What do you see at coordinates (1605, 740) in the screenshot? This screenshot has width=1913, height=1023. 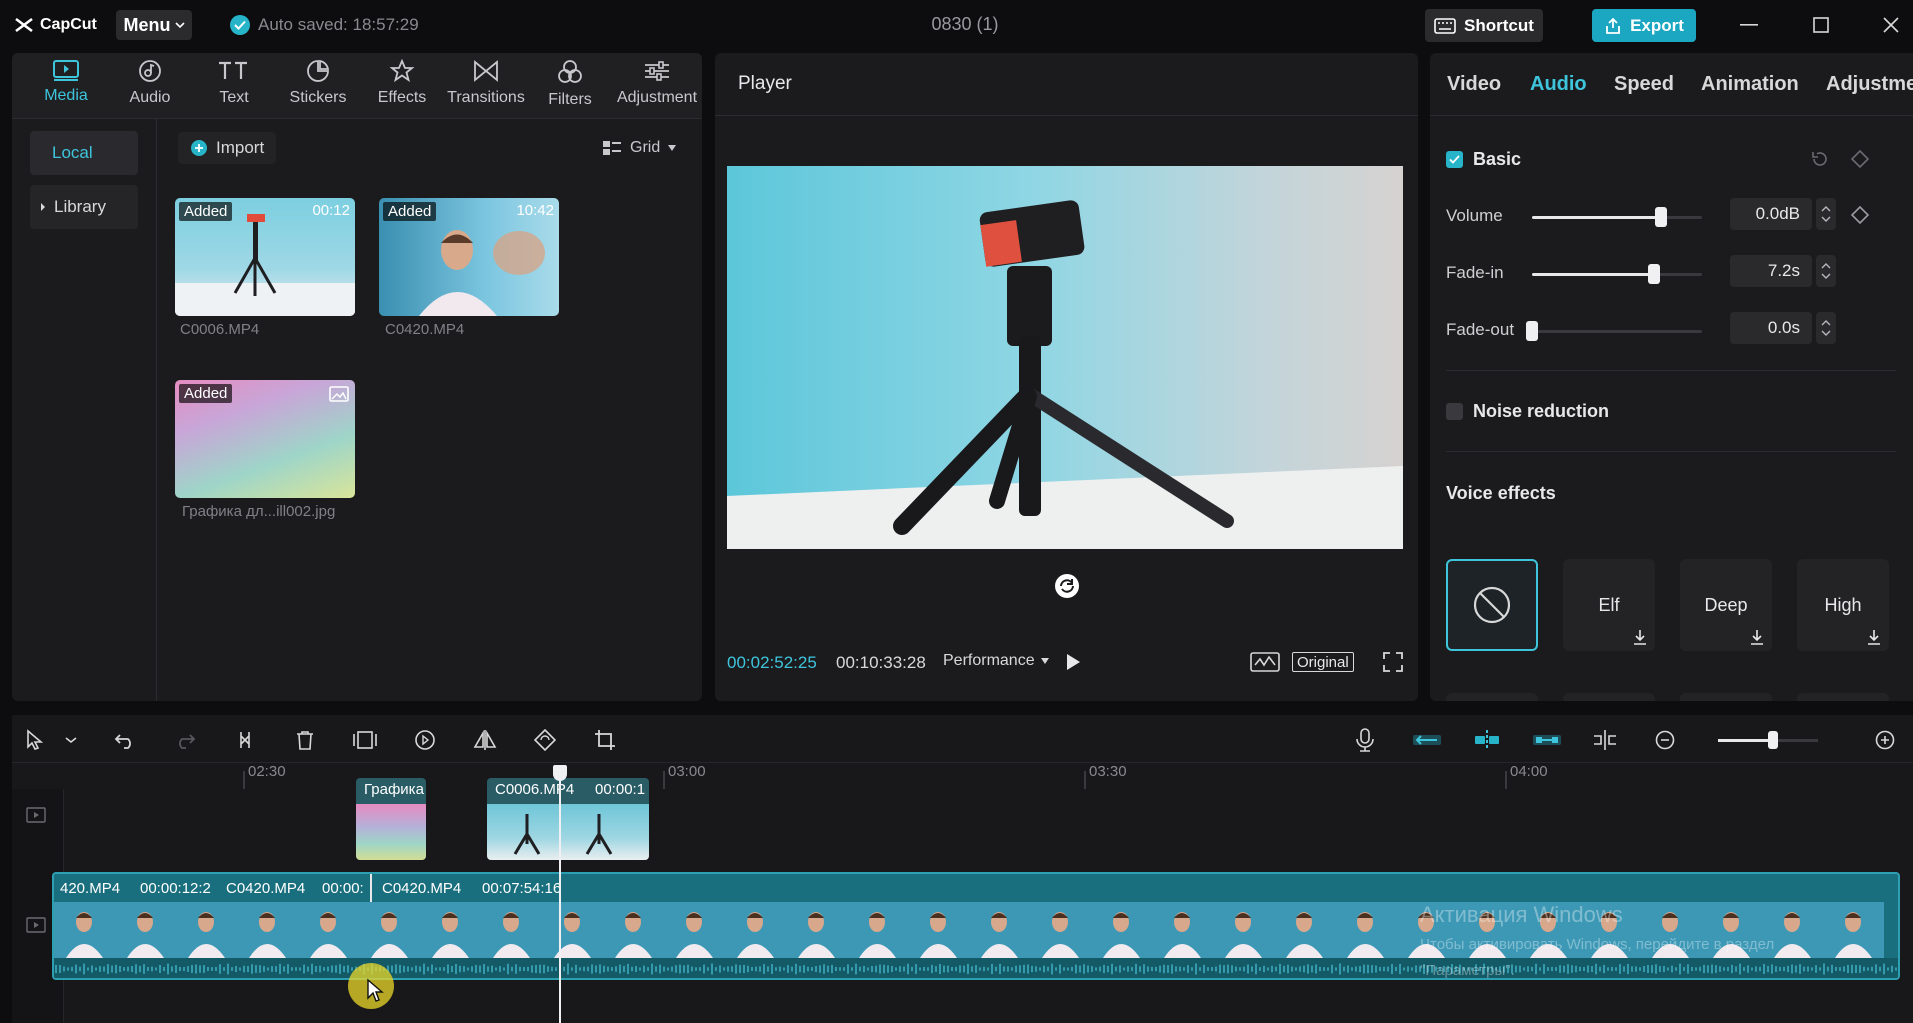 I see `preview-axis-button` at bounding box center [1605, 740].